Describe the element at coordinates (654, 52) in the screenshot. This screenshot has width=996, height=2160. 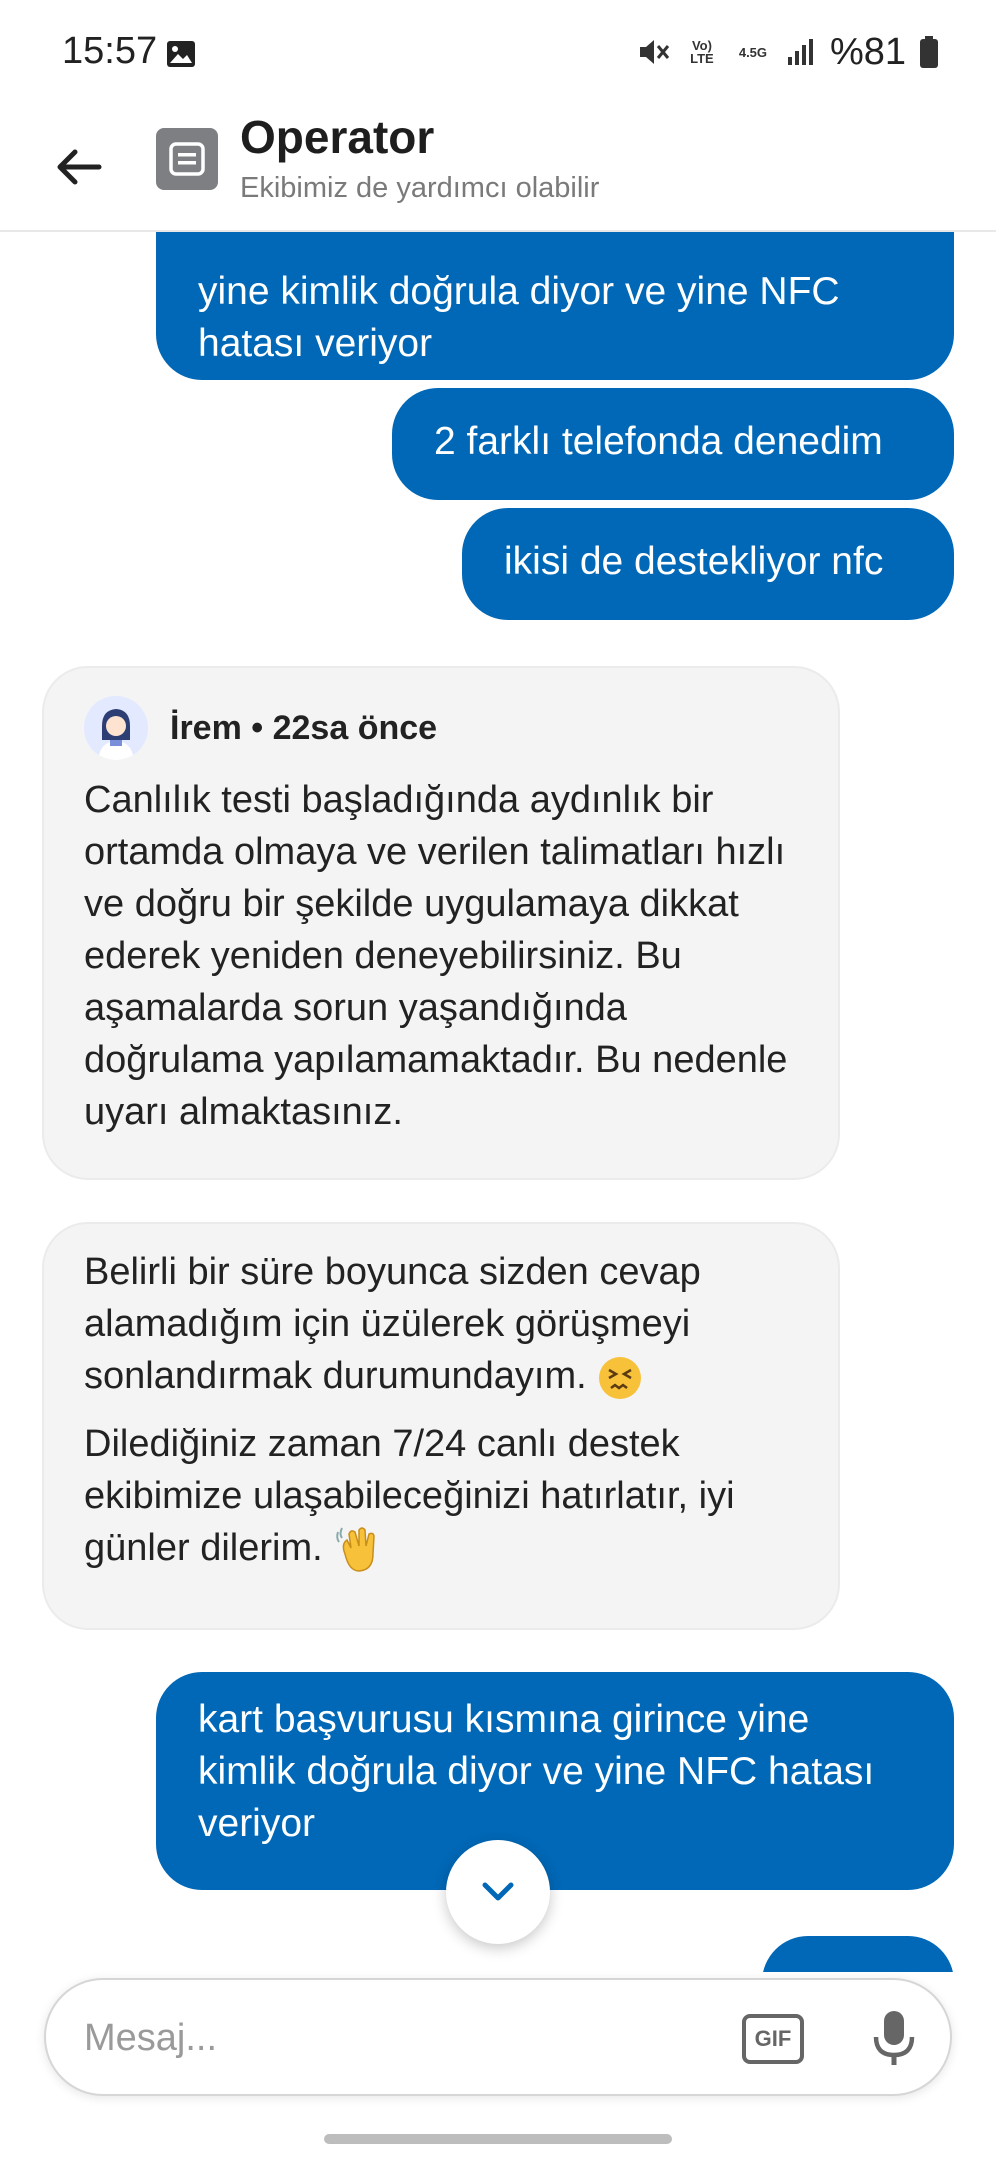
I see `mute-icon` at that location.